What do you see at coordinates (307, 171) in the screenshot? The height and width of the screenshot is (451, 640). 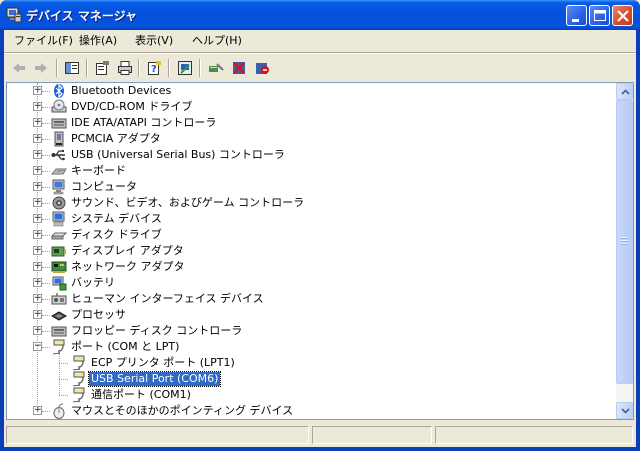 I see `tree-category-item: + キーボード` at bounding box center [307, 171].